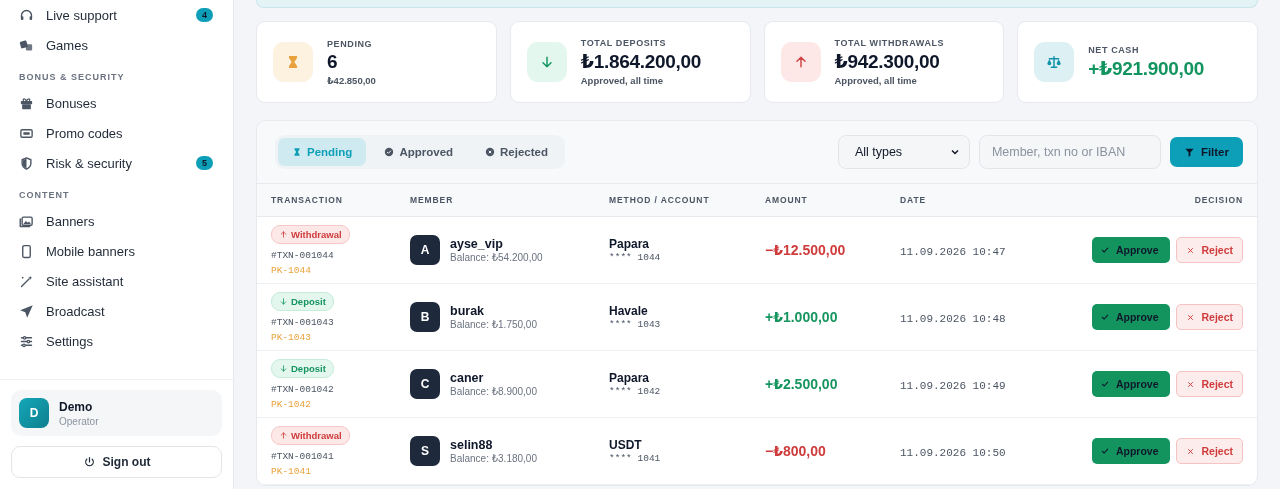 The height and width of the screenshot is (489, 1280). Describe the element at coordinates (204, 163) in the screenshot. I see `count-badge: 5` at that location.